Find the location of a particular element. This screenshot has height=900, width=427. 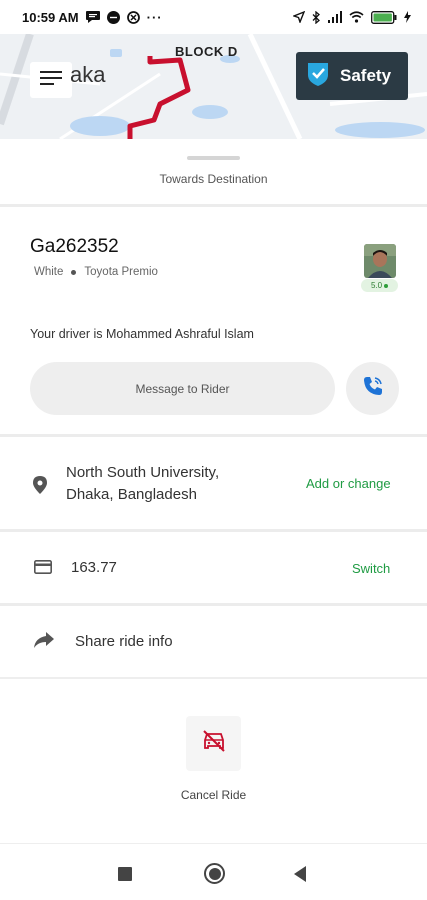

share-arrow-icon is located at coordinates (44, 642).